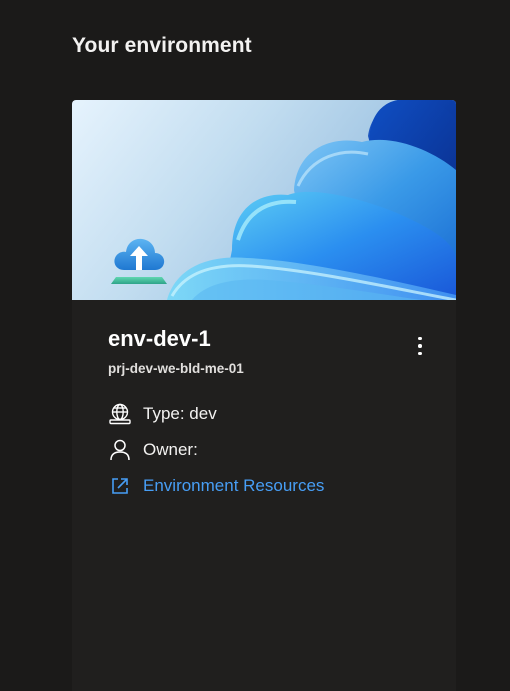 The image size is (510, 691). I want to click on environment-type-row: Type: dev, so click(162, 414).